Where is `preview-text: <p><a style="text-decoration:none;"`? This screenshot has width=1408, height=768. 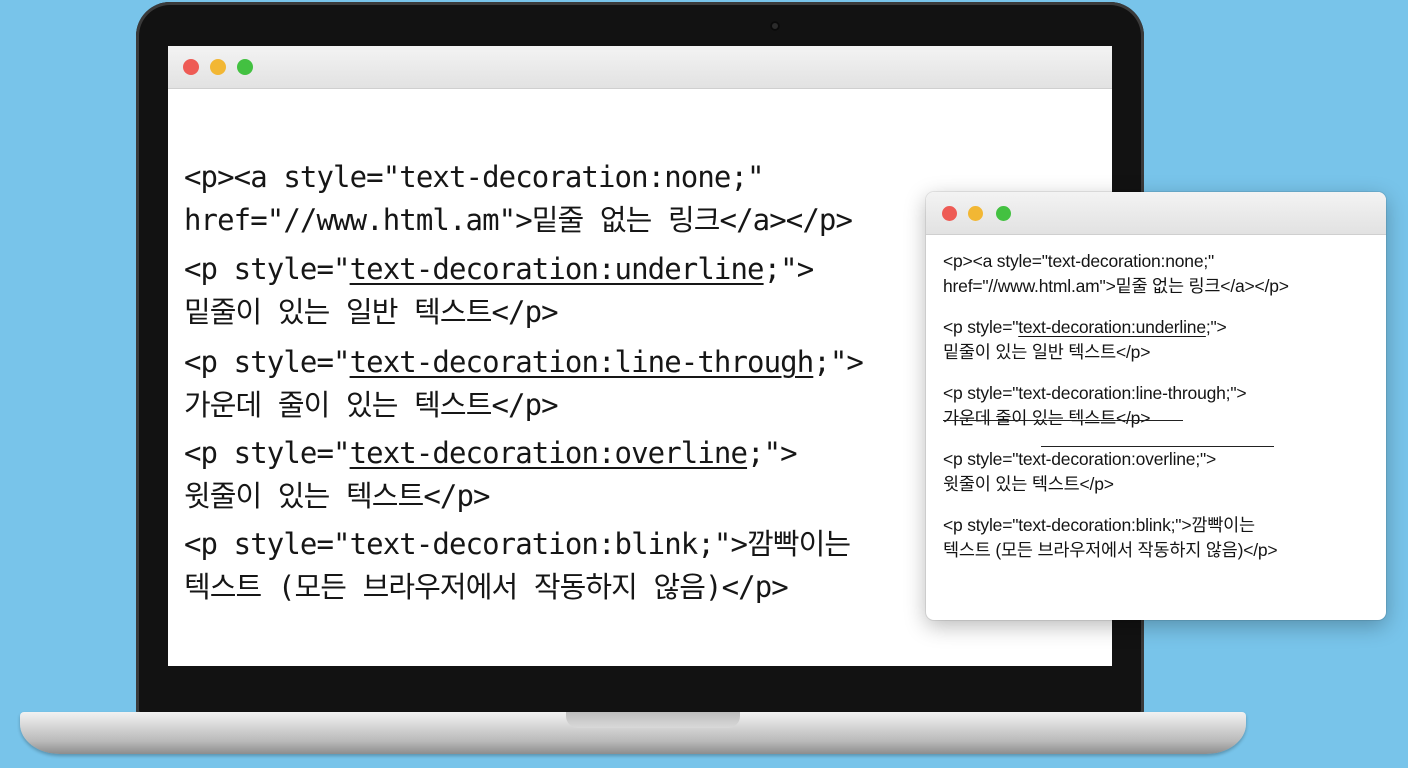
preview-text: <p><a style="text-decoration:none;" is located at coordinates (1079, 261).